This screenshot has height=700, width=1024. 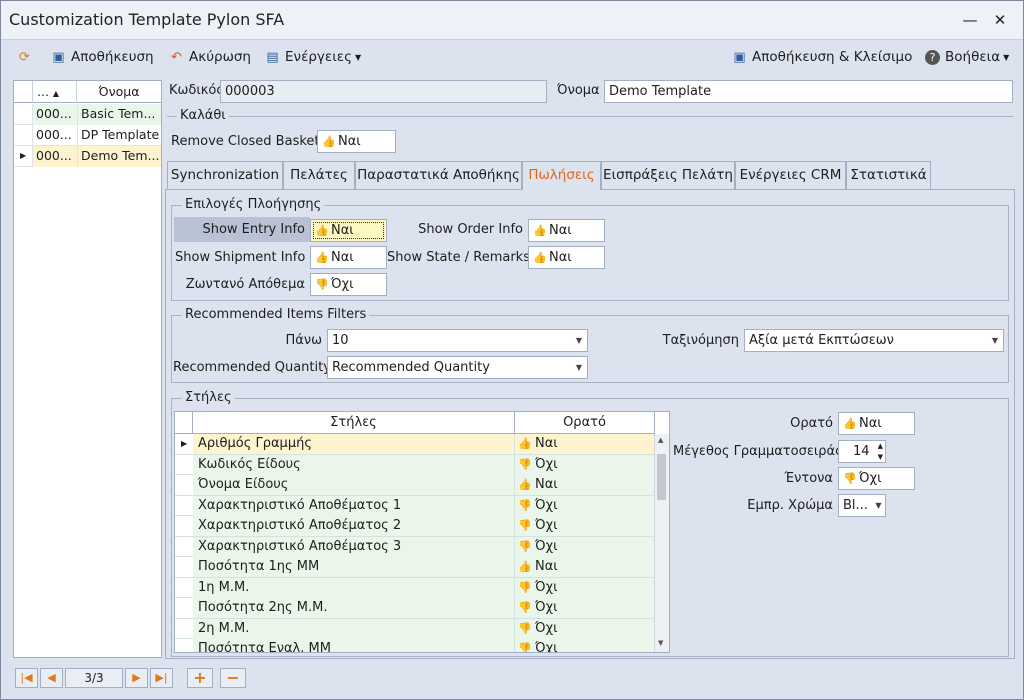 What do you see at coordinates (112, 57) in the screenshot?
I see `save-label: Αποθήκευση` at bounding box center [112, 57].